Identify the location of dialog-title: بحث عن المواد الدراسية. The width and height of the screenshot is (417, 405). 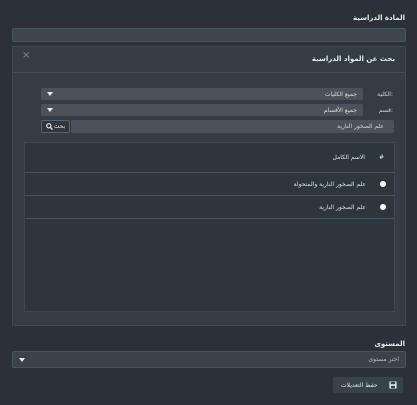
(353, 59).